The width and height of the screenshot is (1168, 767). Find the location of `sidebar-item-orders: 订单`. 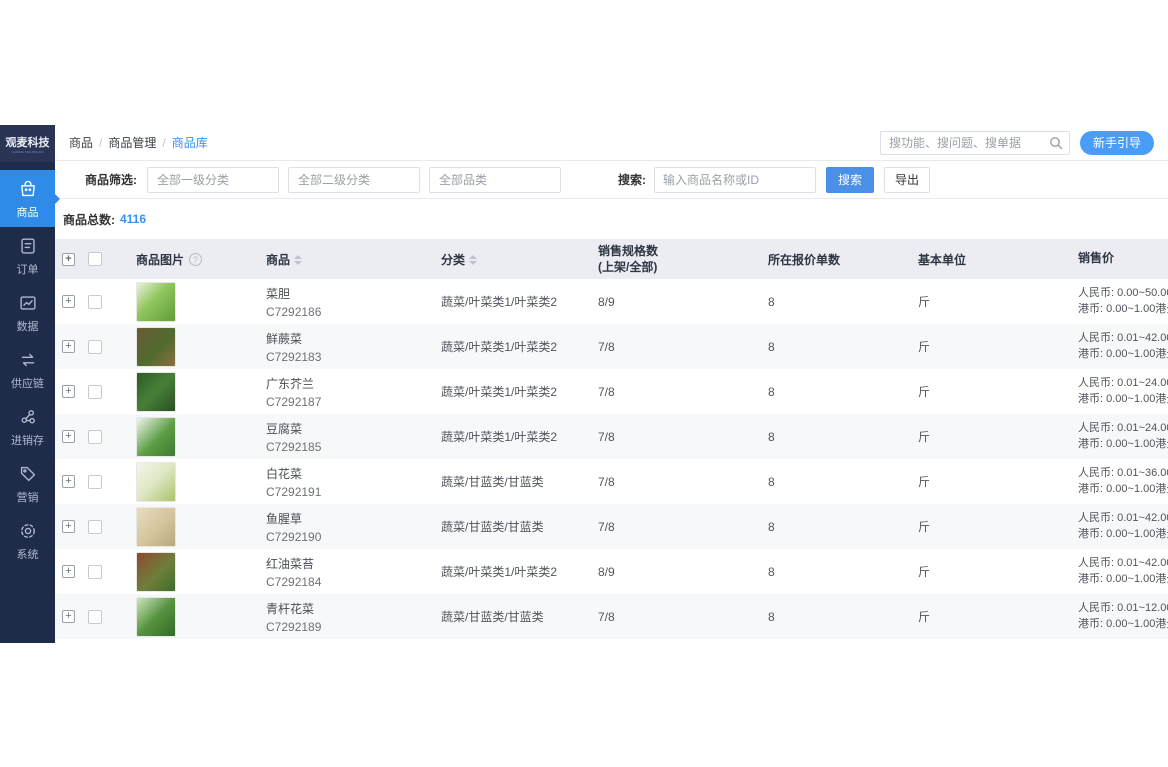

sidebar-item-orders: 订单 is located at coordinates (27, 255).